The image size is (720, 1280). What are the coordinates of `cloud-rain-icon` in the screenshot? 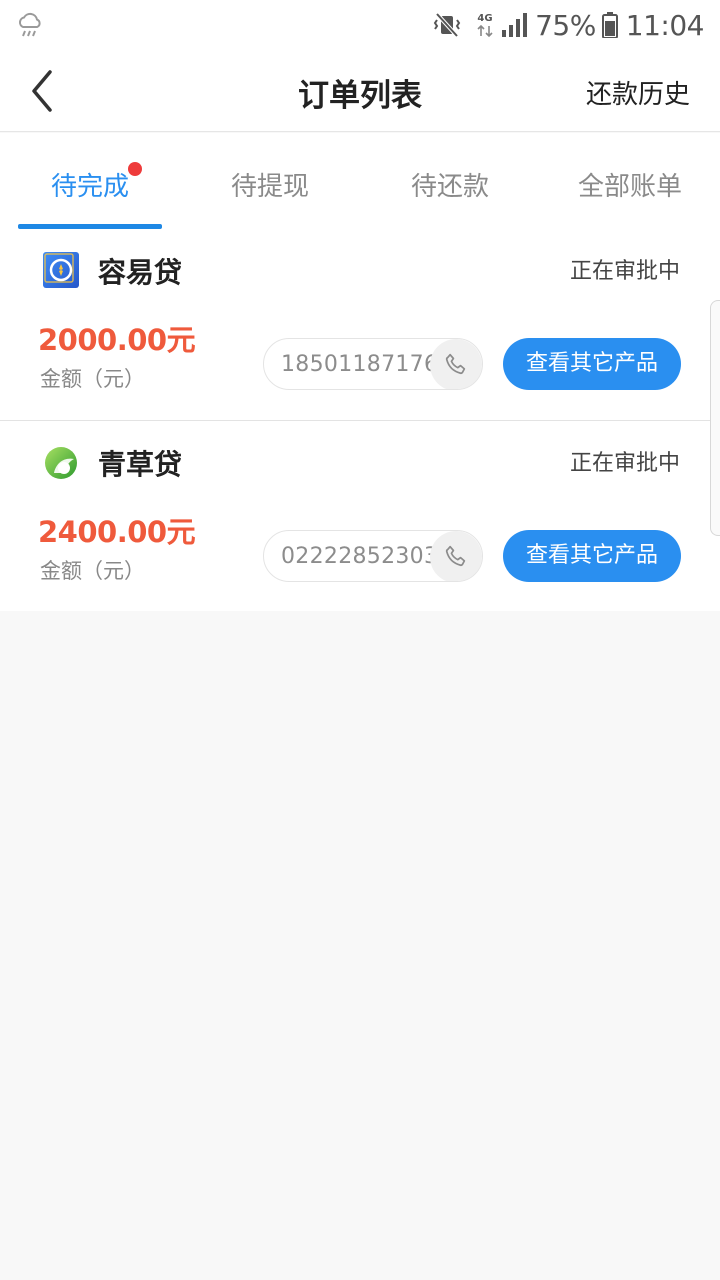 It's located at (29, 24).